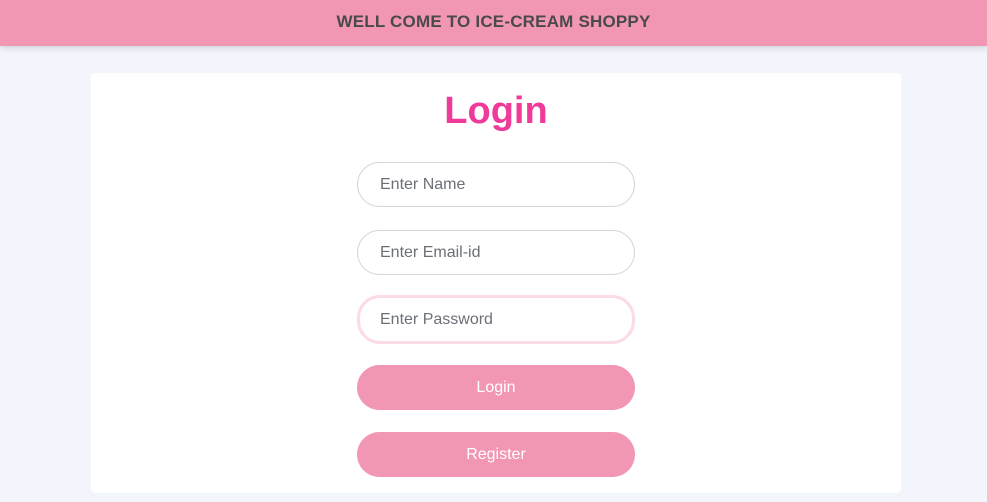 This screenshot has width=987, height=502. I want to click on login-button: Login, so click(496, 387).